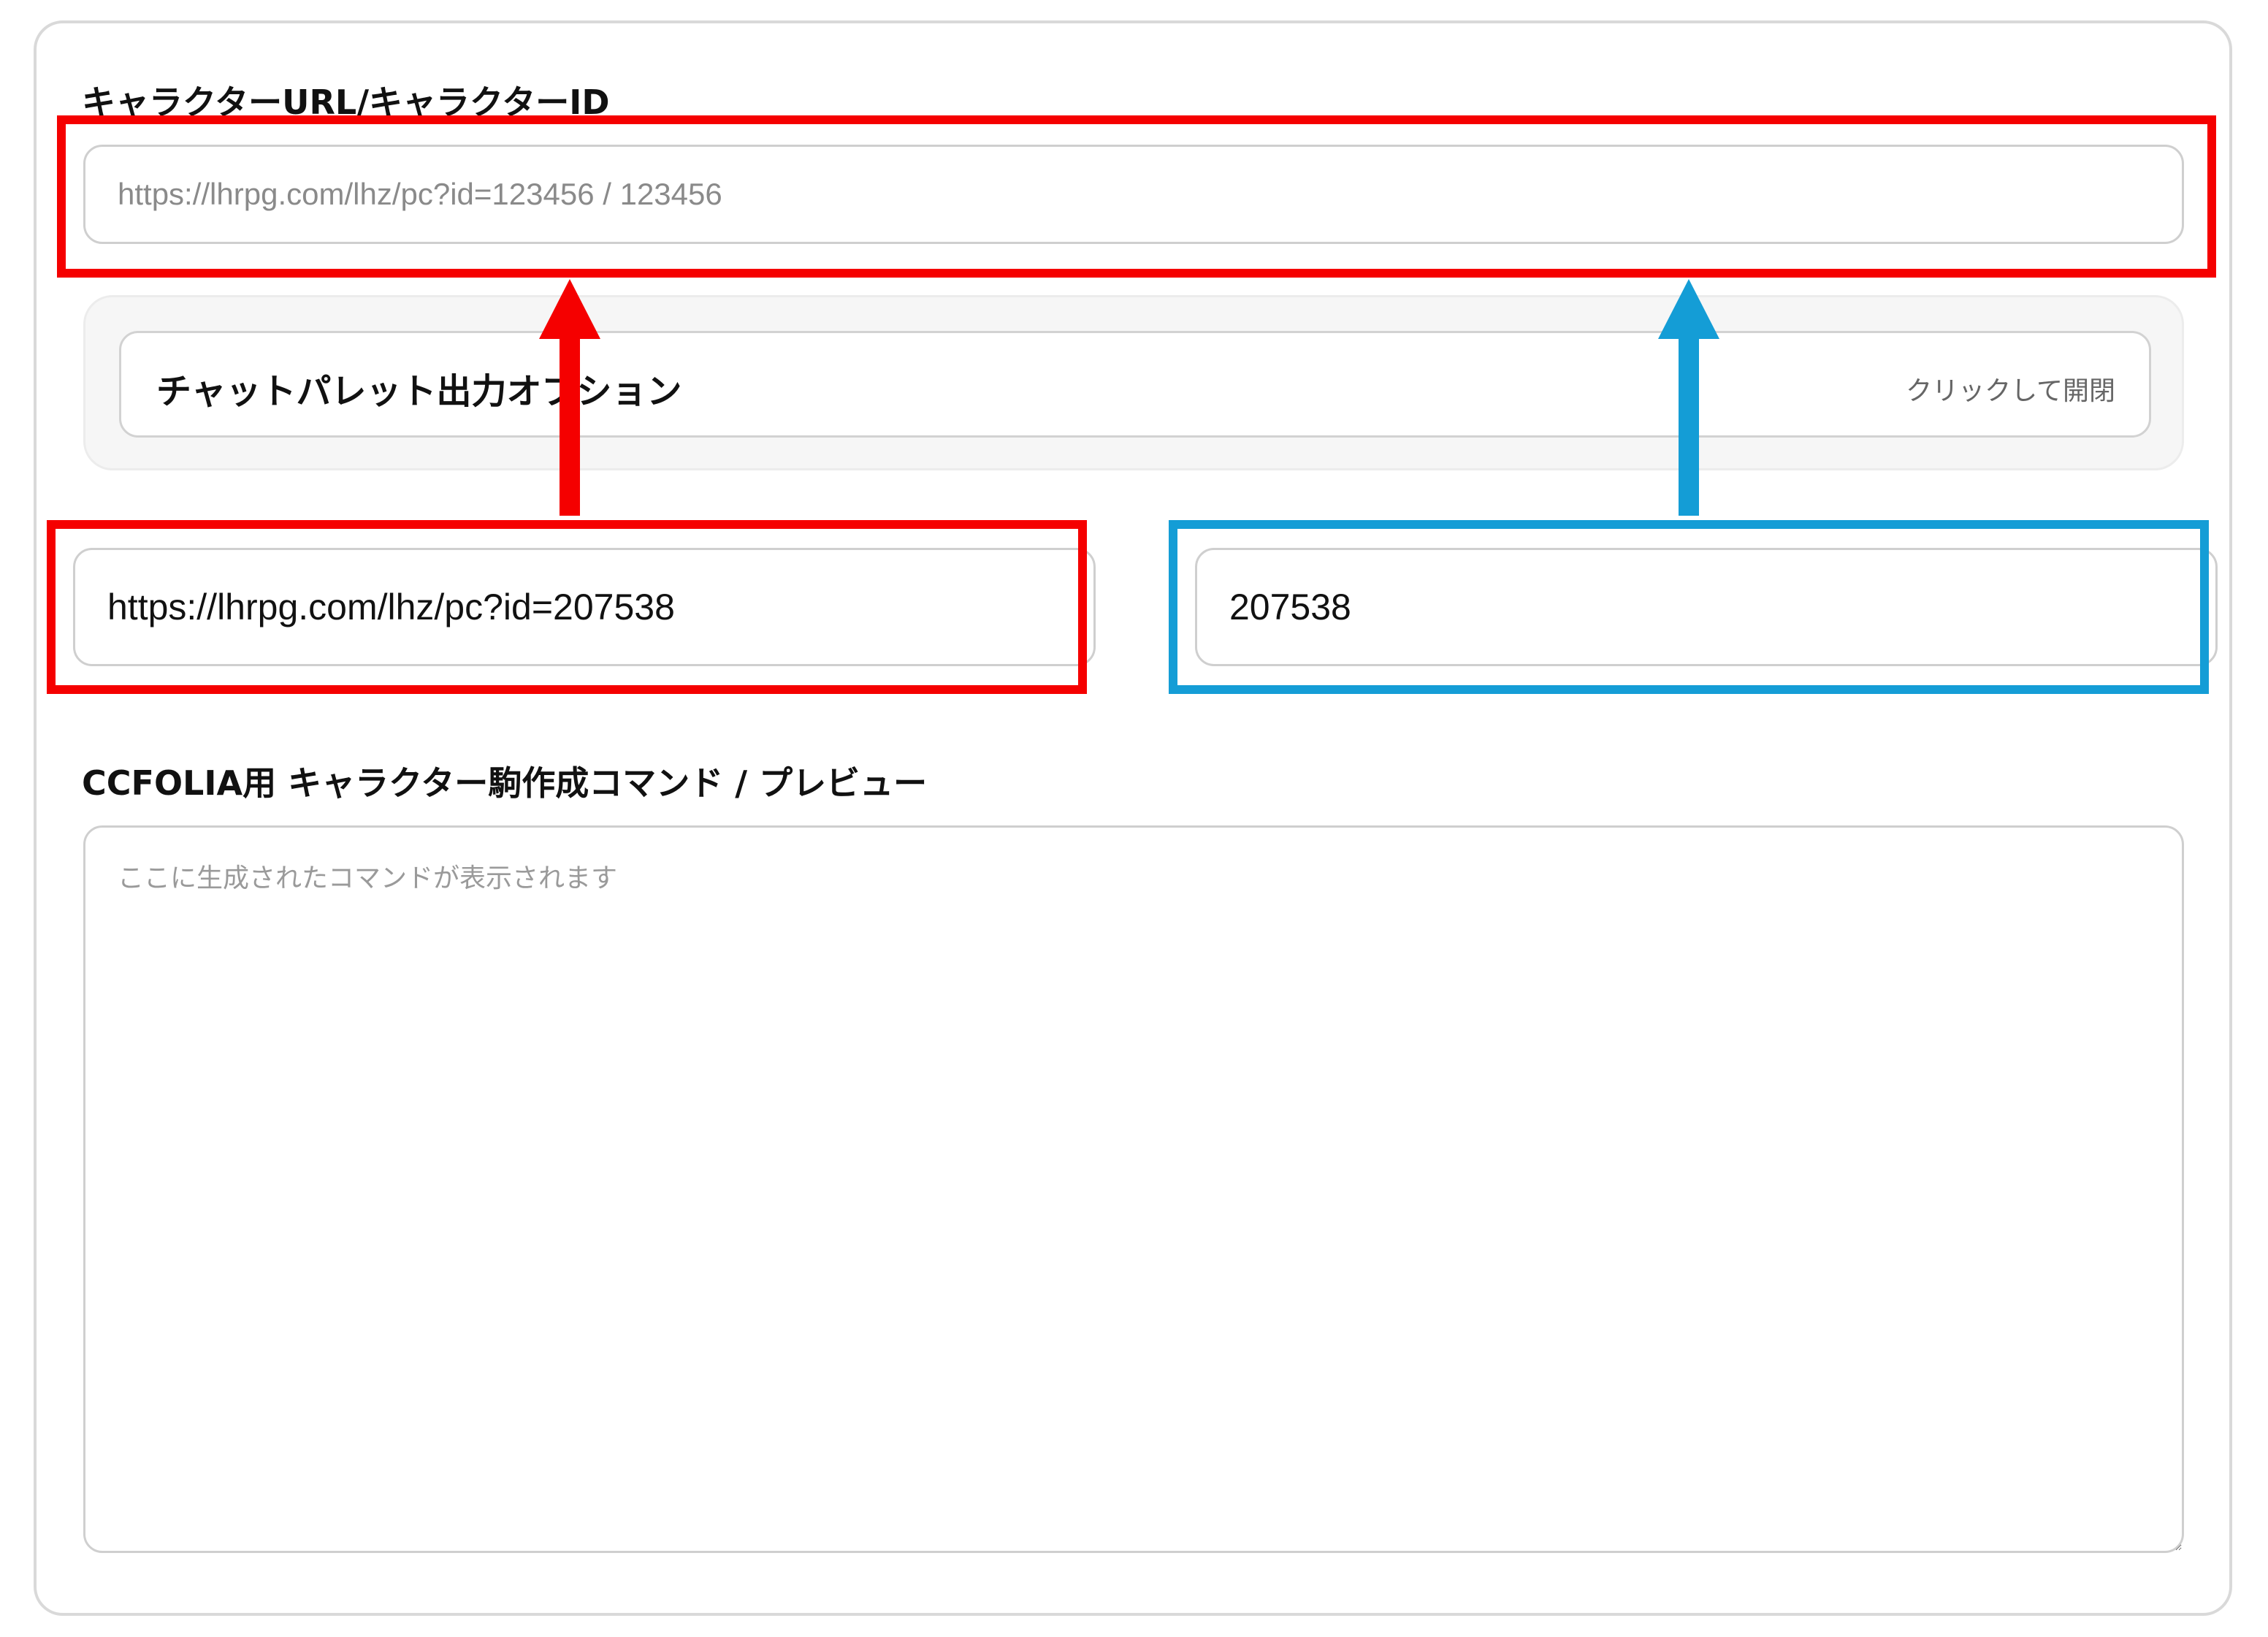 The height and width of the screenshot is (1637, 2268). I want to click on toggle-hint: クリックして開閉, so click(2010, 391).